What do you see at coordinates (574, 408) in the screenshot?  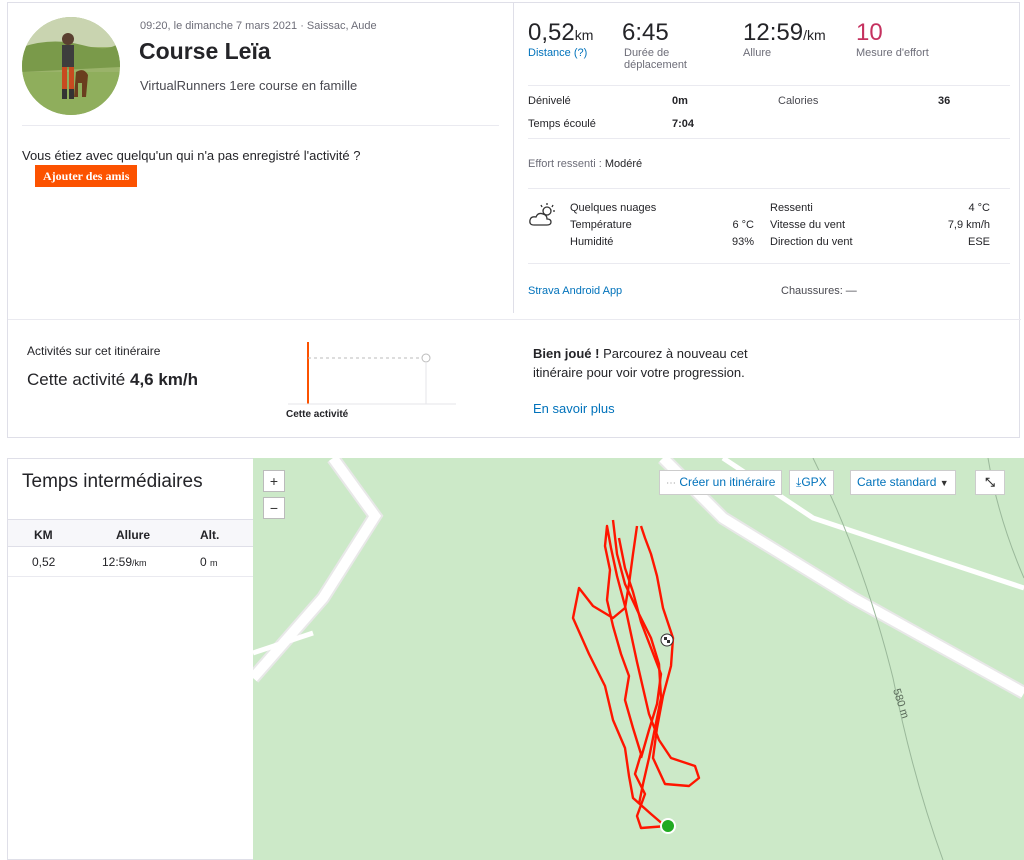 I see `learn-more-link: En savoir plus` at bounding box center [574, 408].